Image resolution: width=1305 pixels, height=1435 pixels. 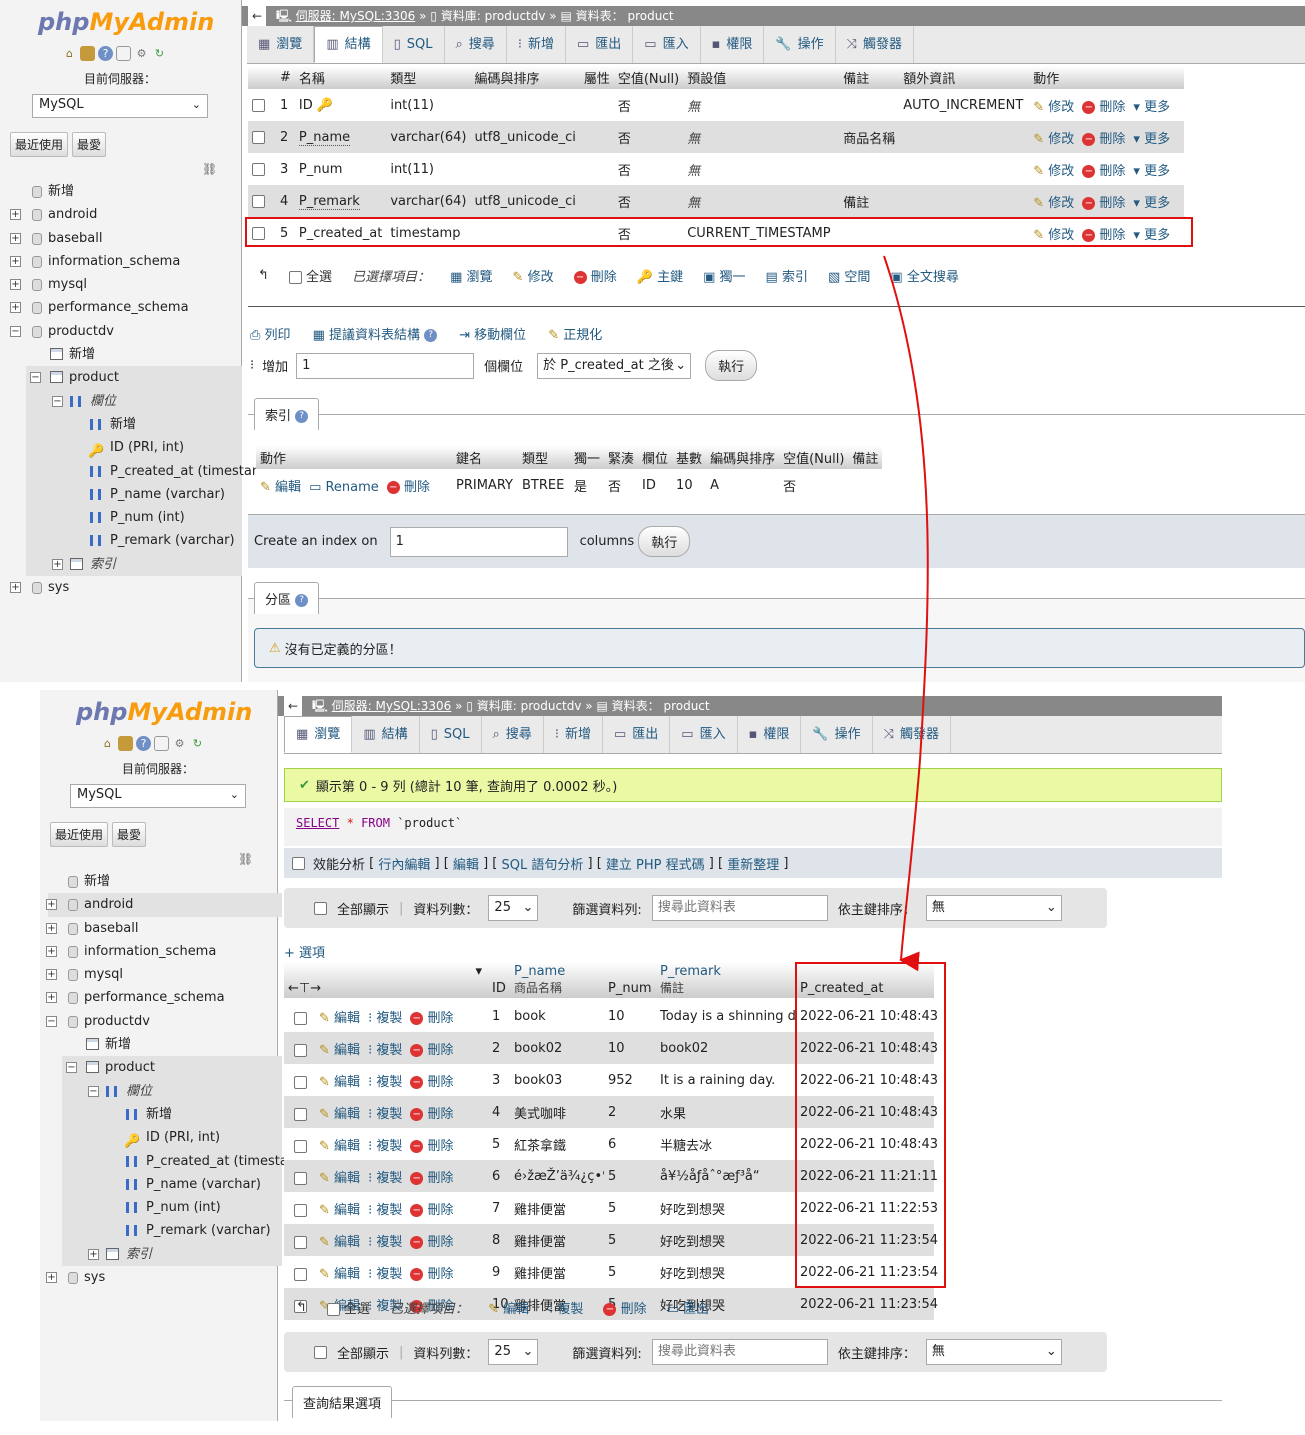 What do you see at coordinates (492, 333) in the screenshot?
I see `move-columns-link: ⇥ 移動欄位` at bounding box center [492, 333].